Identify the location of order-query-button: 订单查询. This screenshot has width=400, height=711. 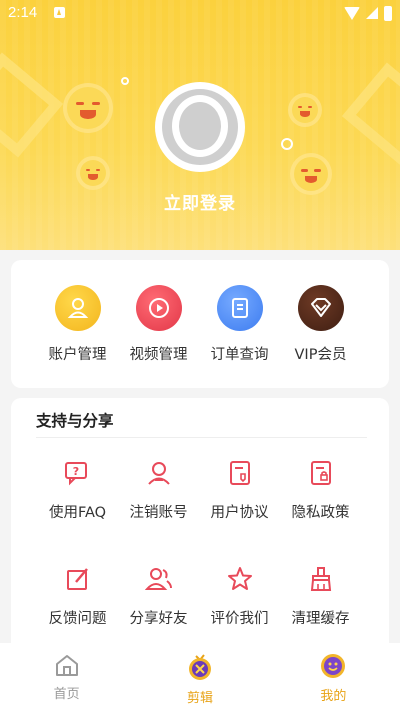
(239, 324).